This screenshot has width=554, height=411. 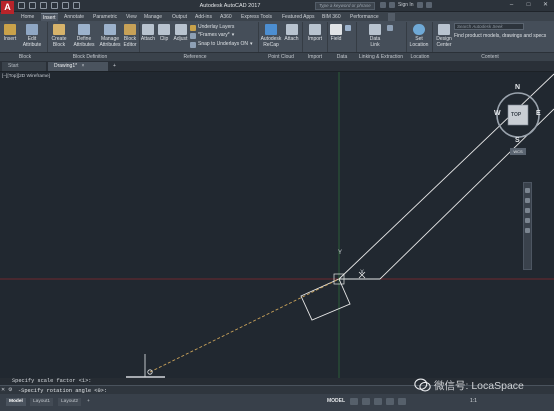 I want to click on grid-icon, so click(x=354, y=401).